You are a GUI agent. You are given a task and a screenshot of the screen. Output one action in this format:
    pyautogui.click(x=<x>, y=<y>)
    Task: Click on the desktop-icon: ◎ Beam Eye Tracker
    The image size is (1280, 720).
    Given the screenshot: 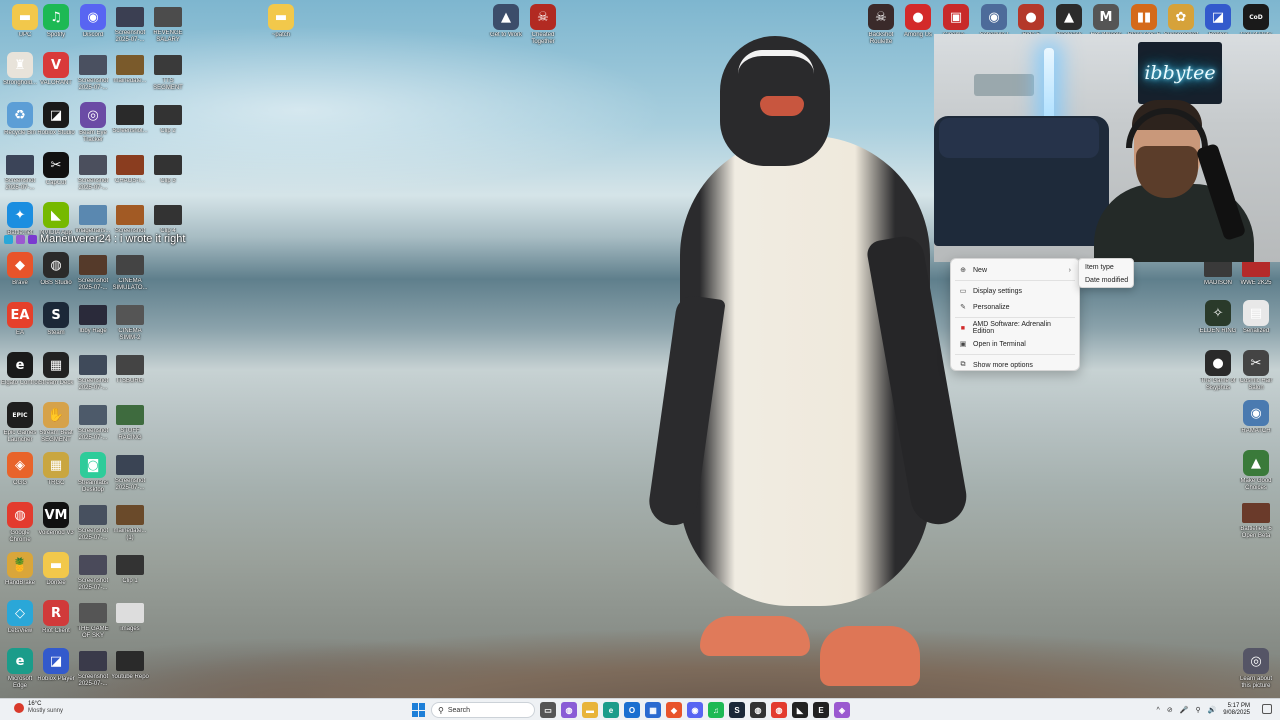 What is the action you would take?
    pyautogui.click(x=93, y=123)
    